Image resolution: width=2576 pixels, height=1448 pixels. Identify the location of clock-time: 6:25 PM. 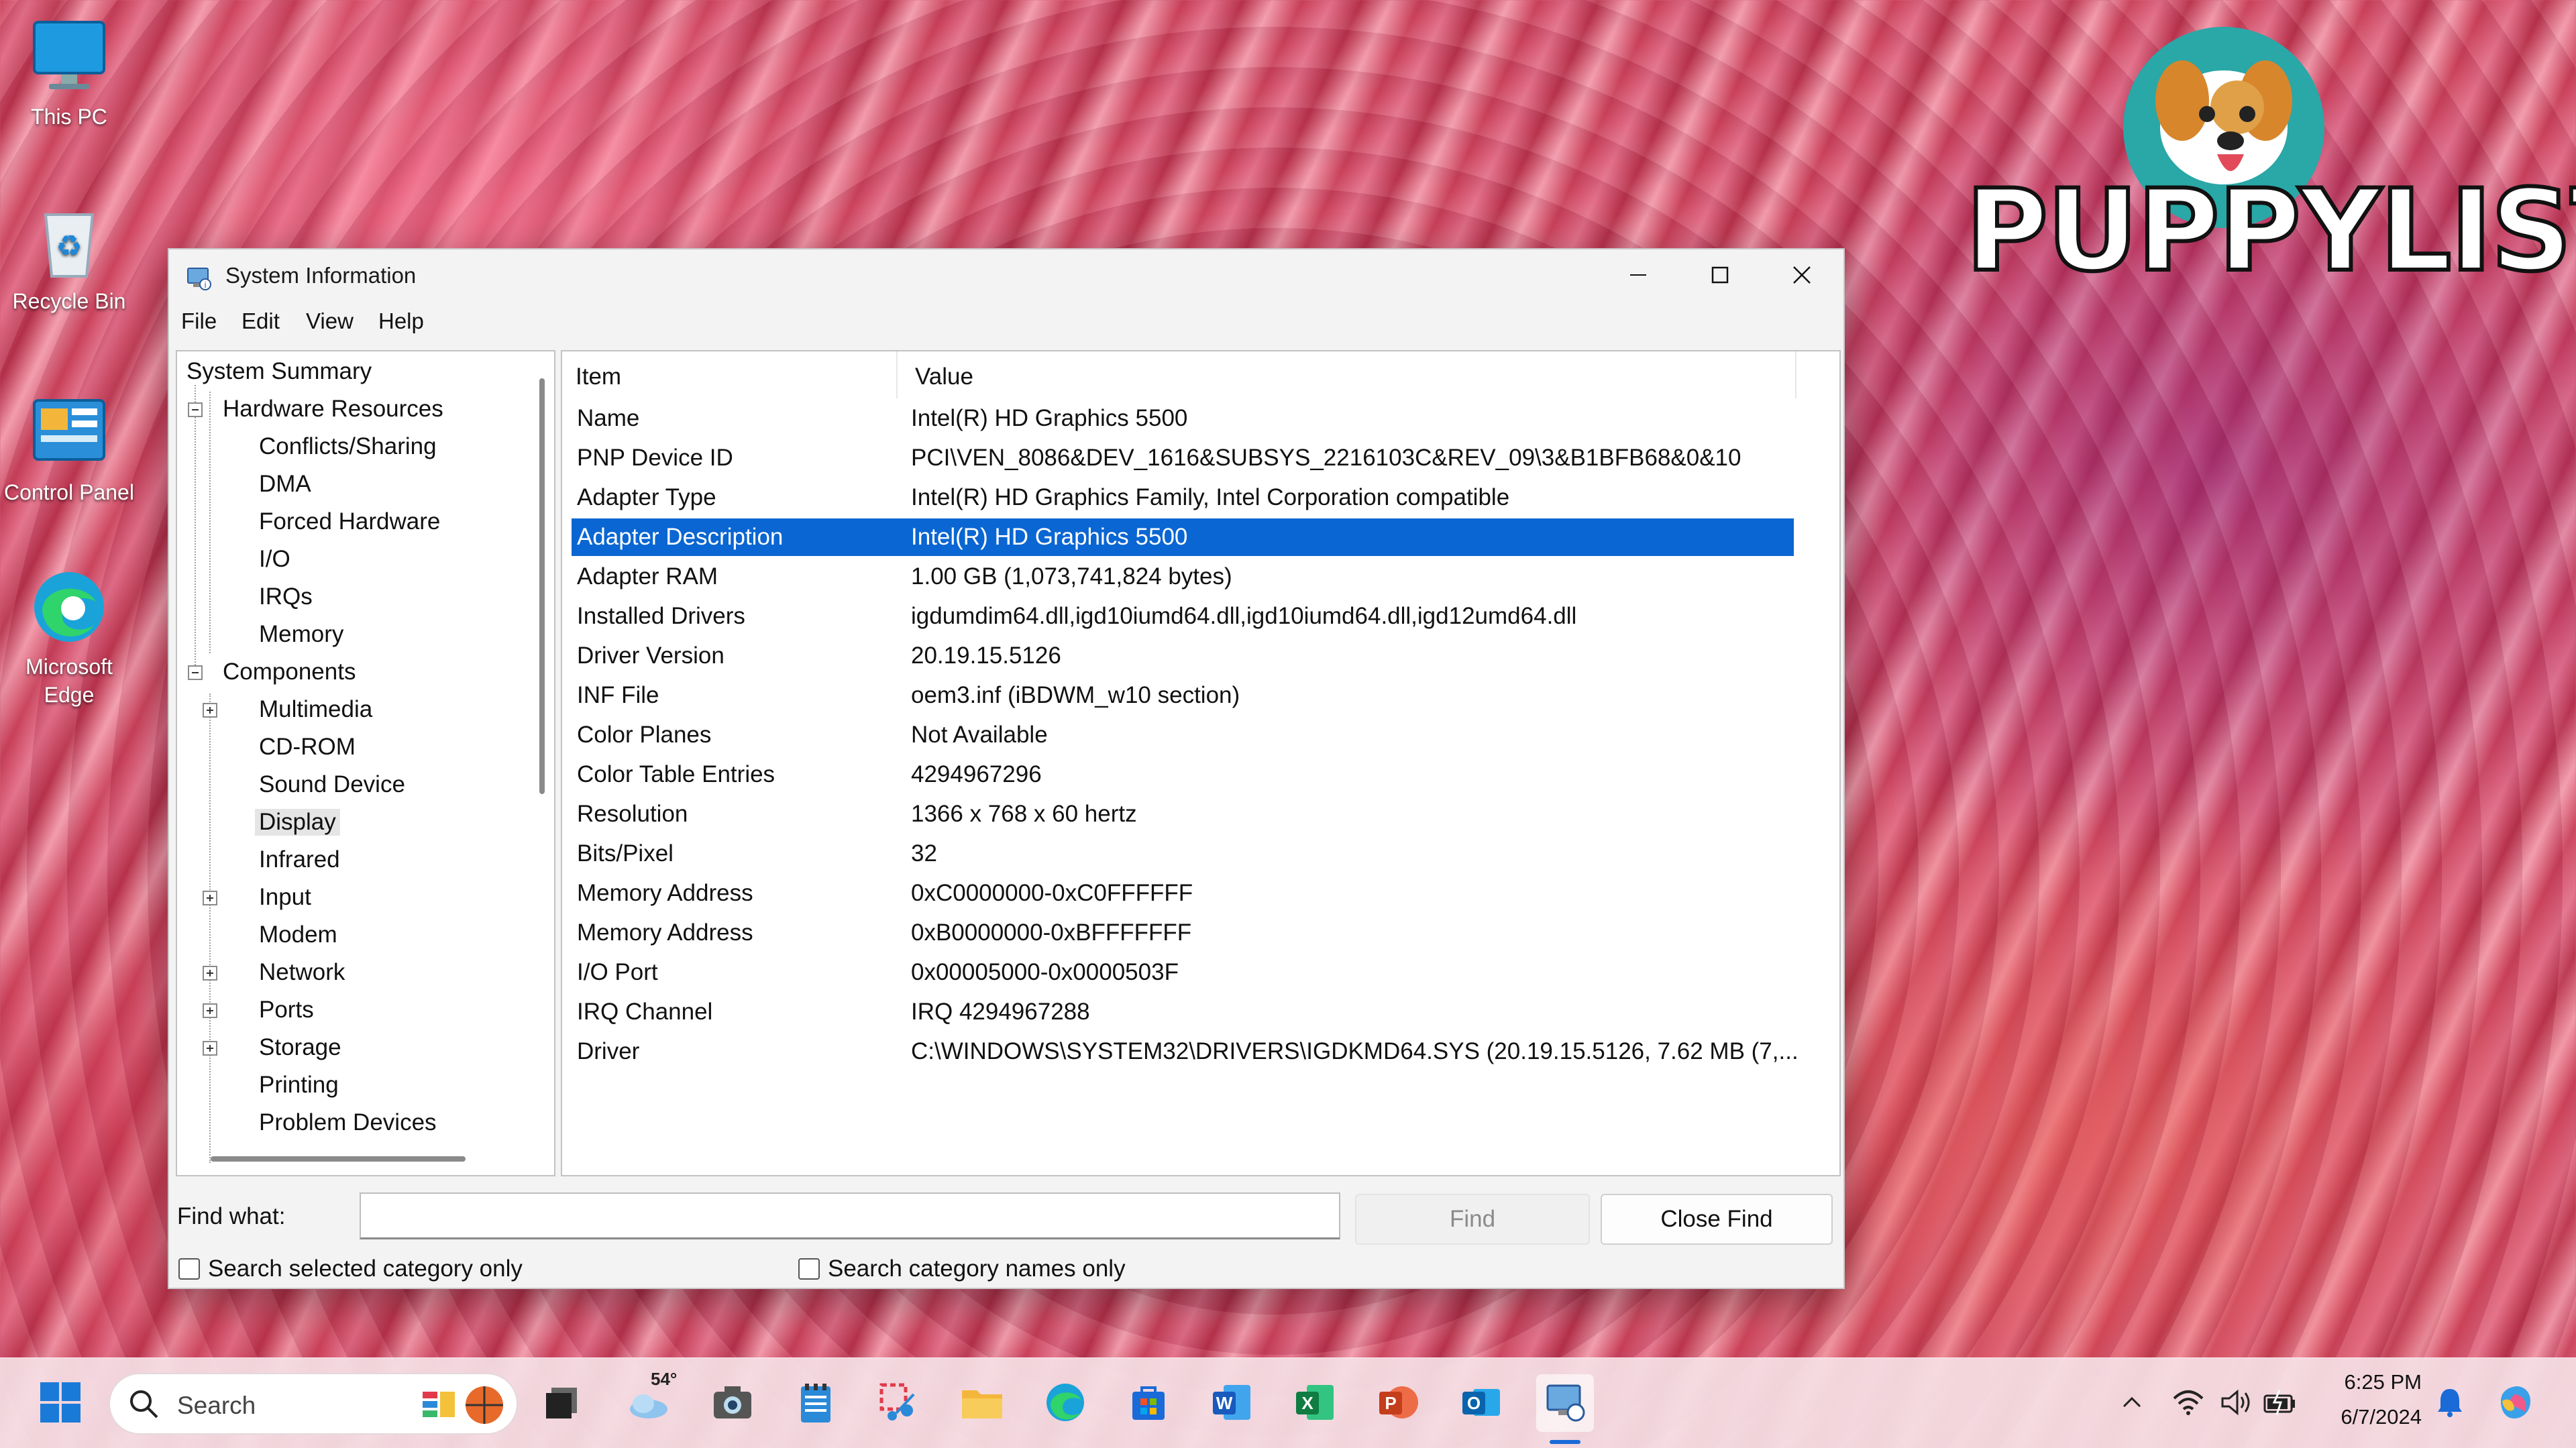
(2365, 1382).